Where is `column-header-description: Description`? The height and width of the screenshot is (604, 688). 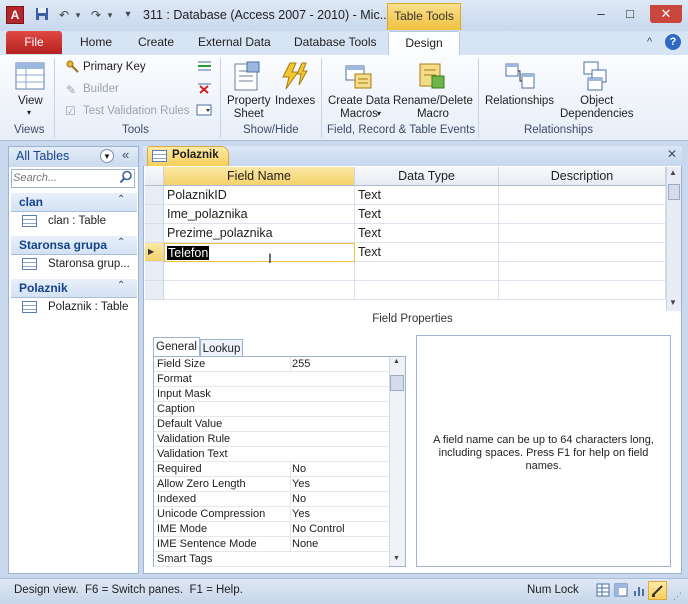 column-header-description: Description is located at coordinates (582, 176).